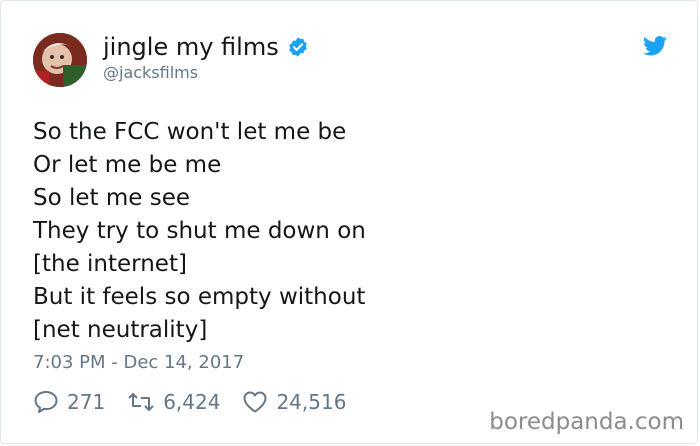 This screenshot has height=446, width=700. I want to click on reply-button: 271, so click(69, 402).